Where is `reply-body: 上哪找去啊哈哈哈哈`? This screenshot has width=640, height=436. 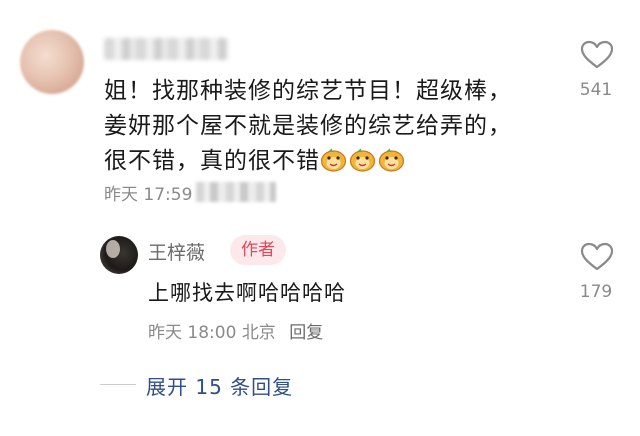 reply-body: 上哪找去啊哈哈哈哈 is located at coordinates (247, 293).